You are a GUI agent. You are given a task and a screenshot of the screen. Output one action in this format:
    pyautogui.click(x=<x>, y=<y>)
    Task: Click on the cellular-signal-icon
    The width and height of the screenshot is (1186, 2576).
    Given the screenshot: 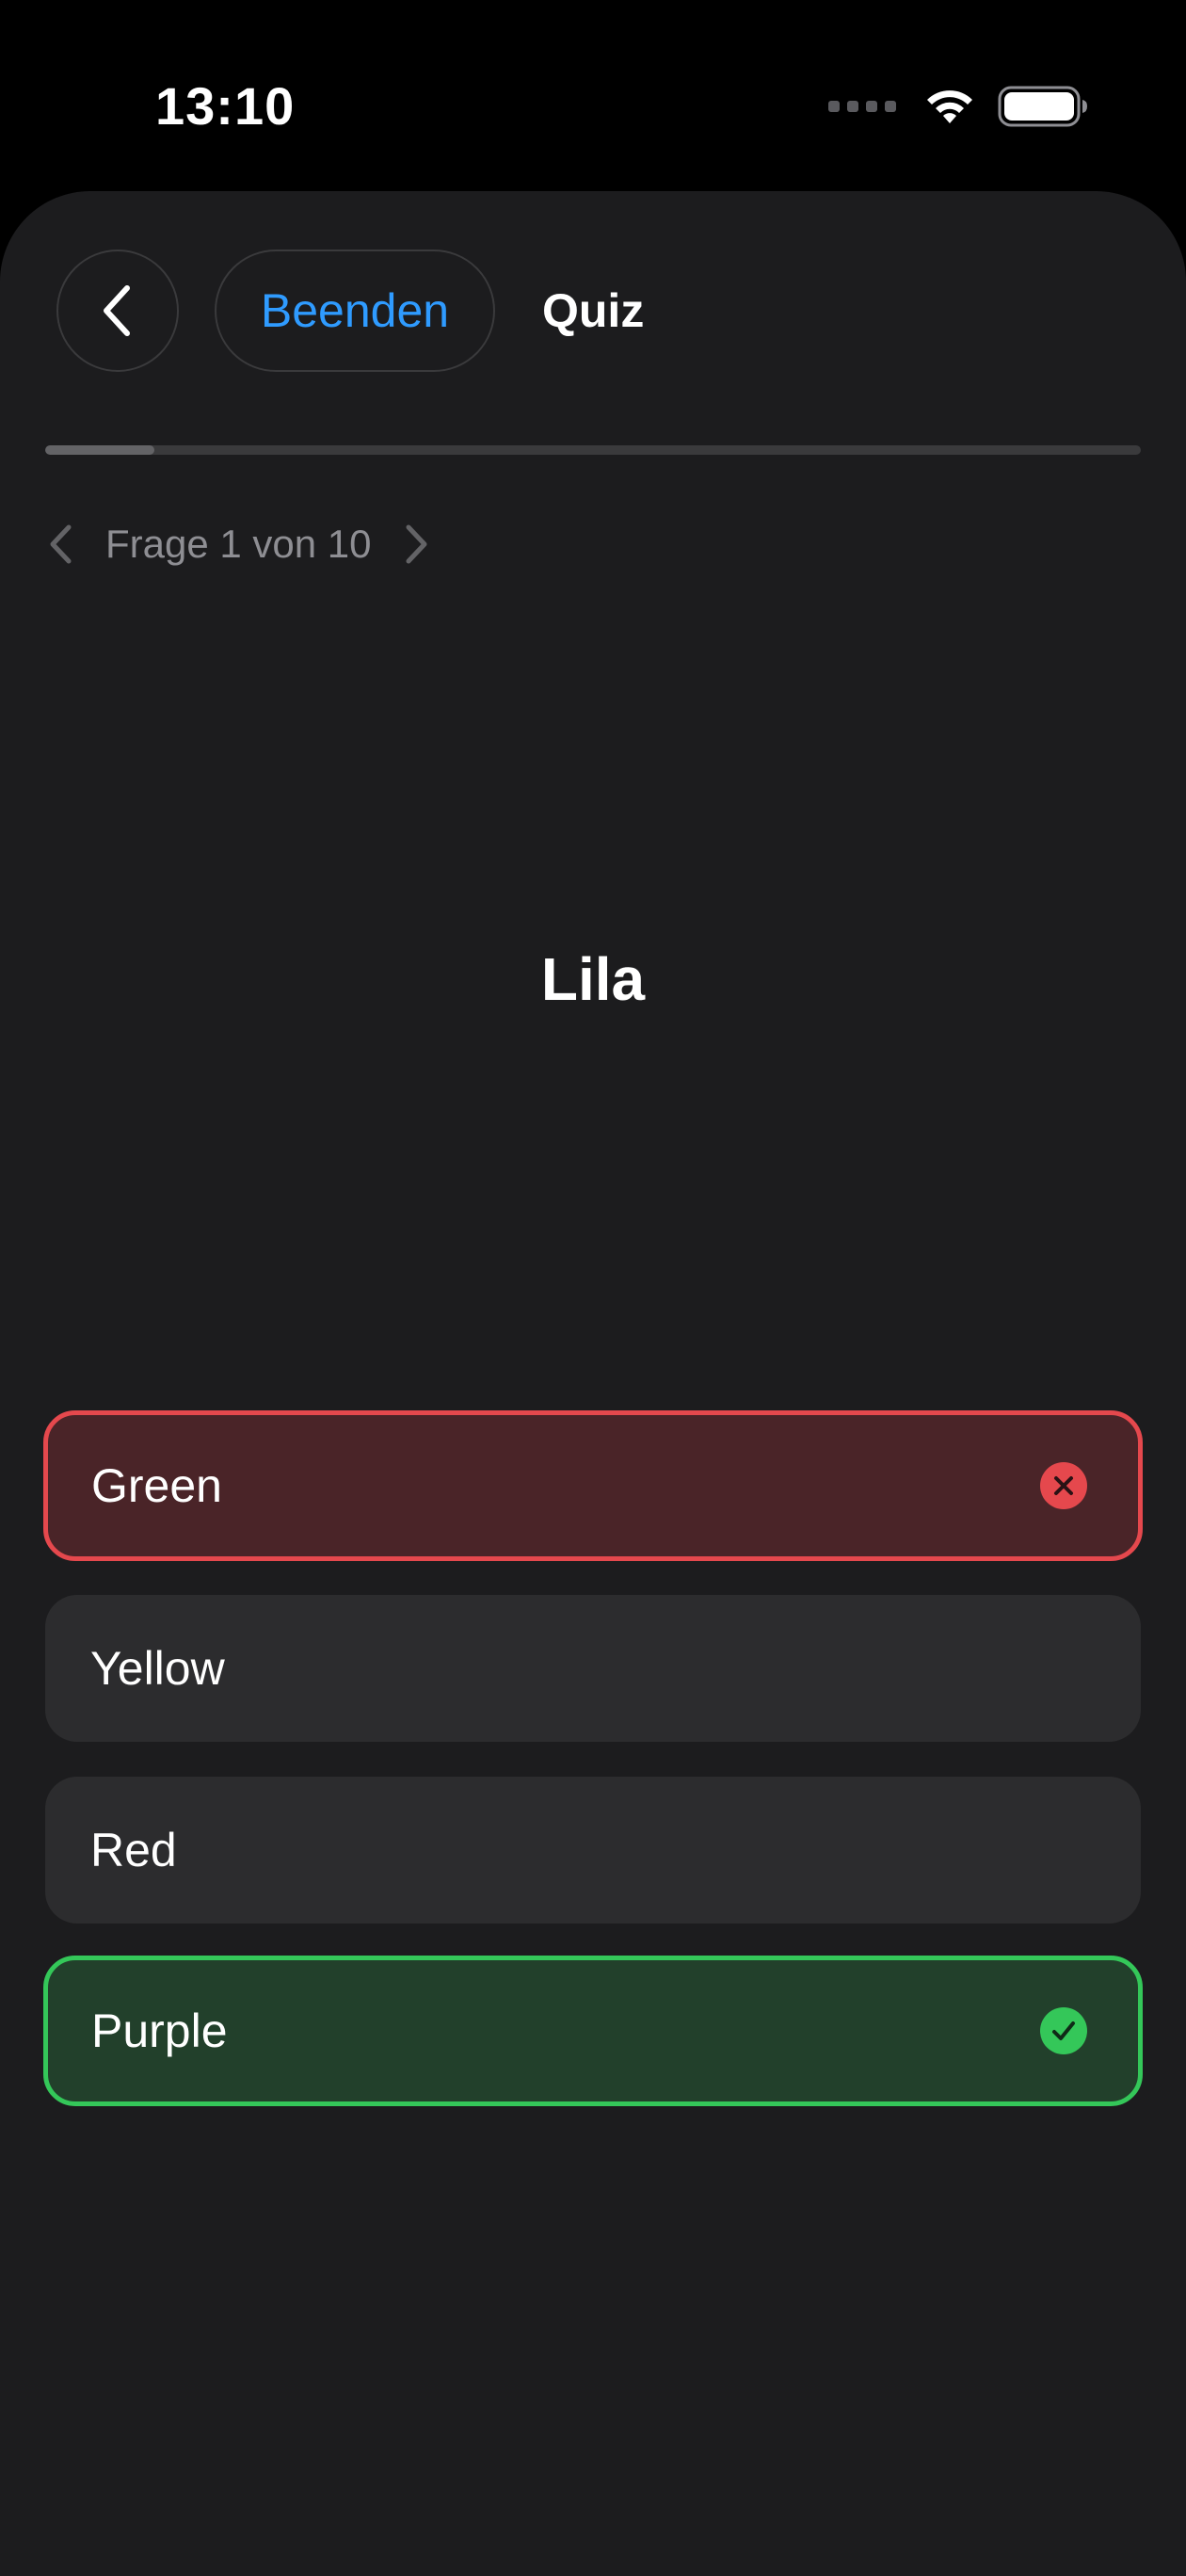 What is the action you would take?
    pyautogui.click(x=862, y=106)
    